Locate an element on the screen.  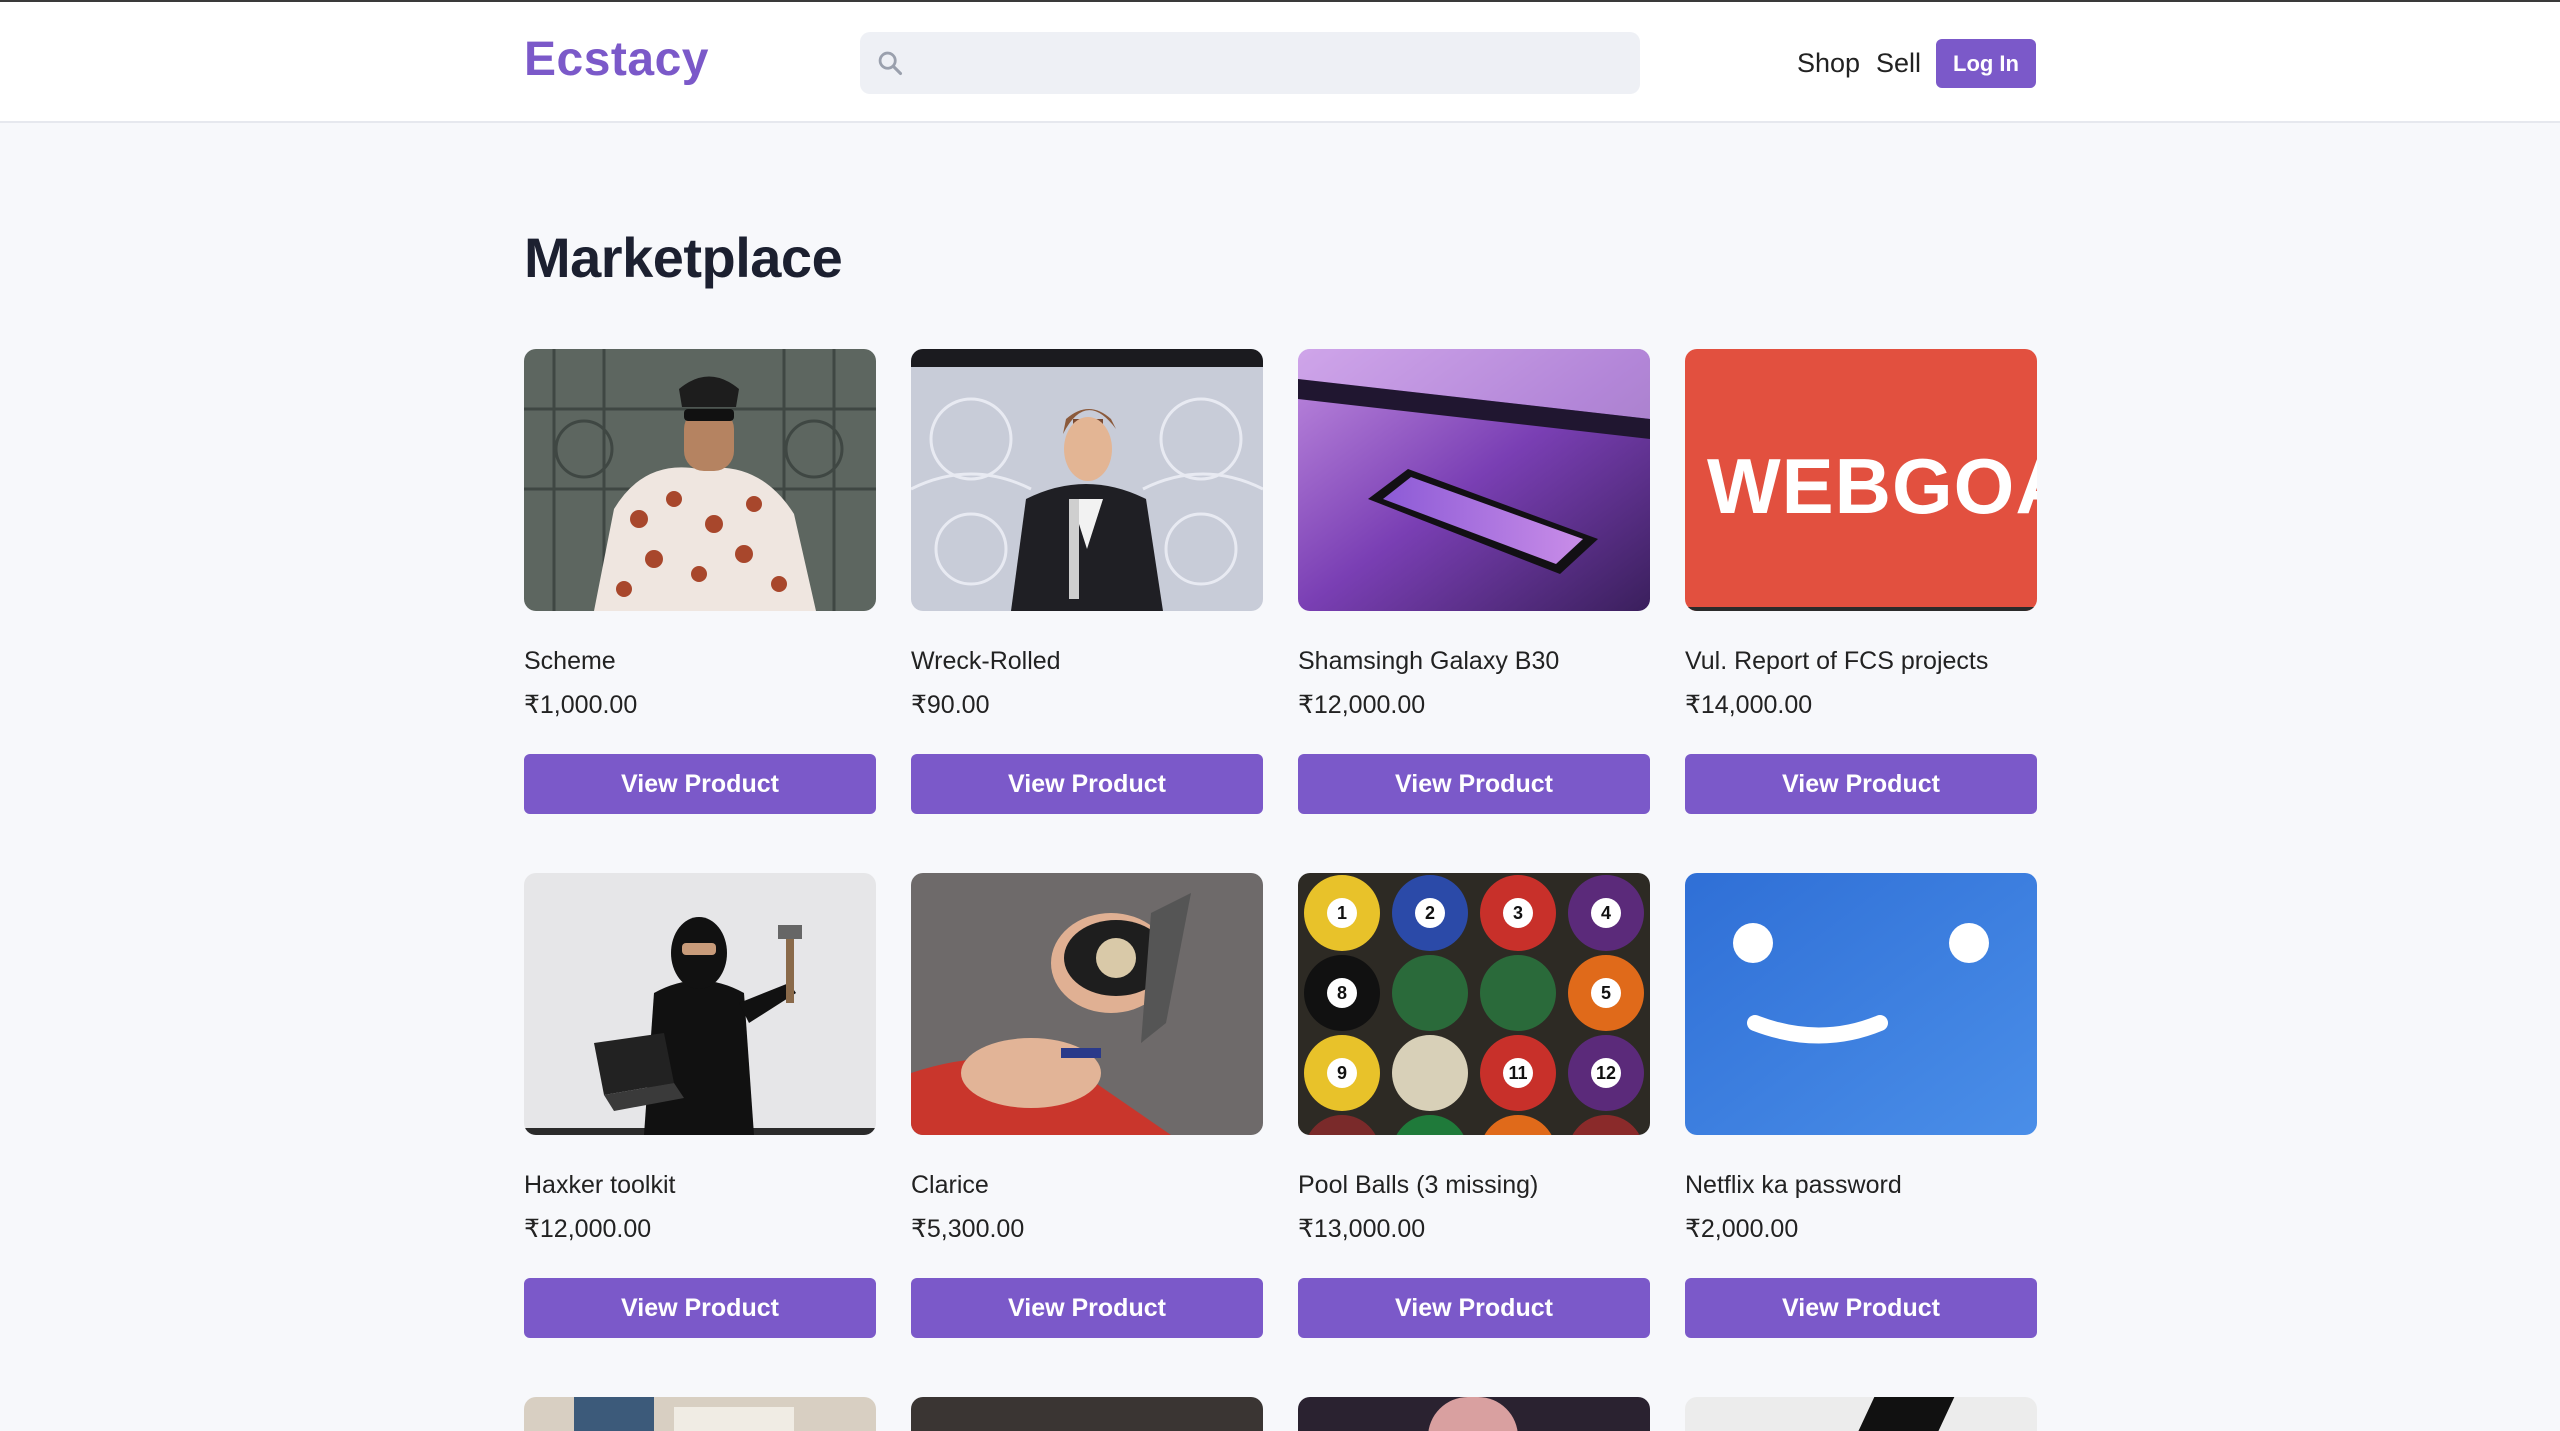
pool-ball: 9 is located at coordinates (1342, 1073).